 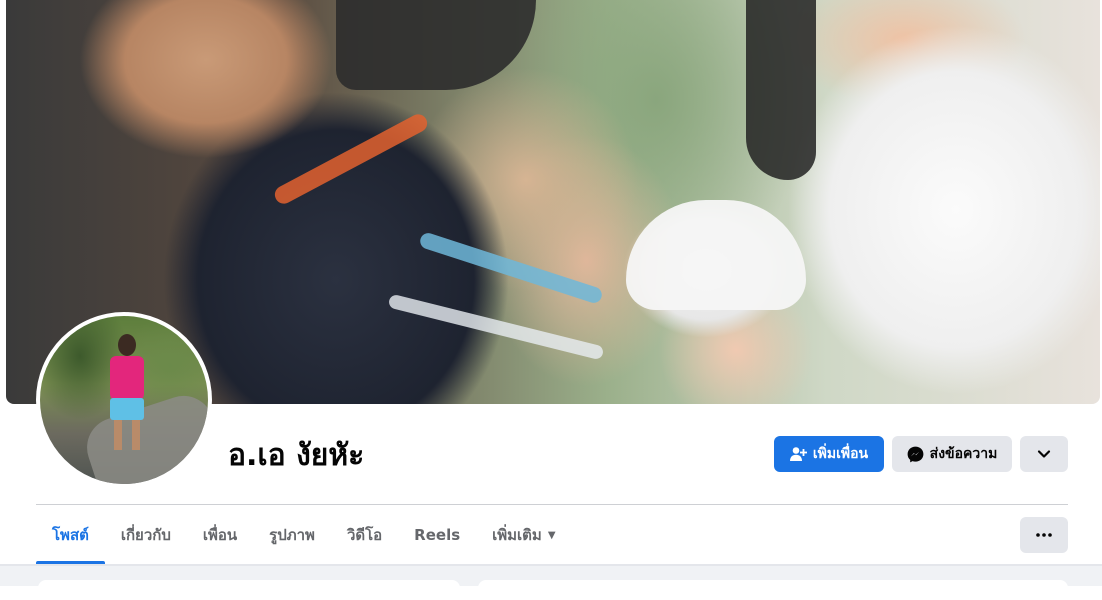 I want to click on tab-label: วิดีโอ, so click(x=364, y=535).